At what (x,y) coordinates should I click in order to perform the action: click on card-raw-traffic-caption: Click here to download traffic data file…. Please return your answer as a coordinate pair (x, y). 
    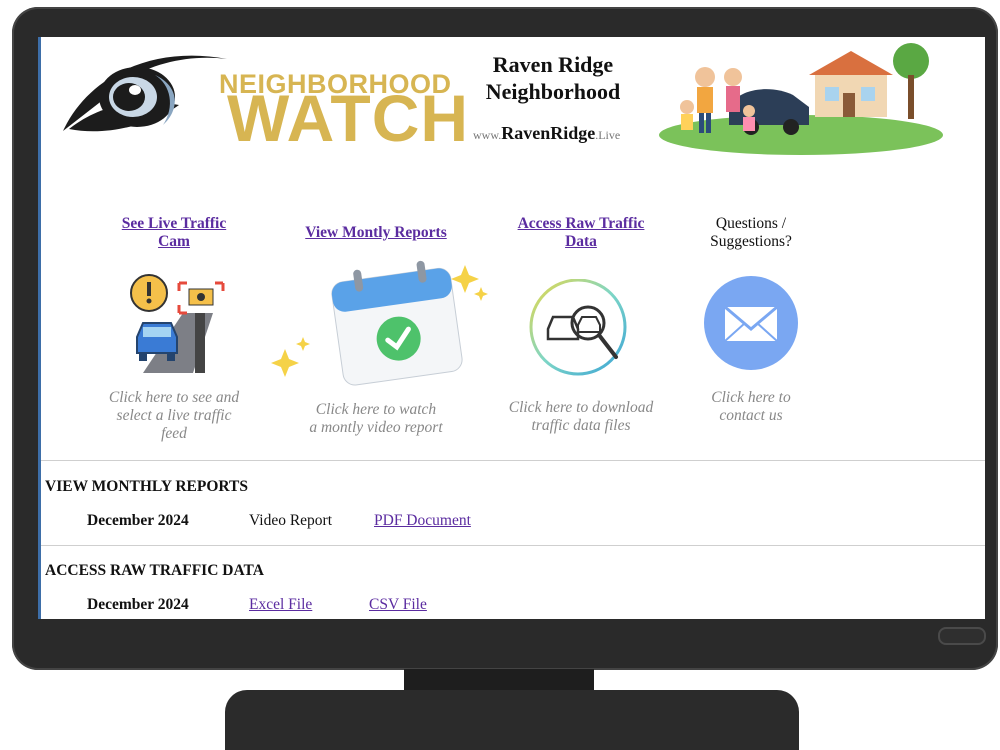
    Looking at the image, I should click on (581, 417).